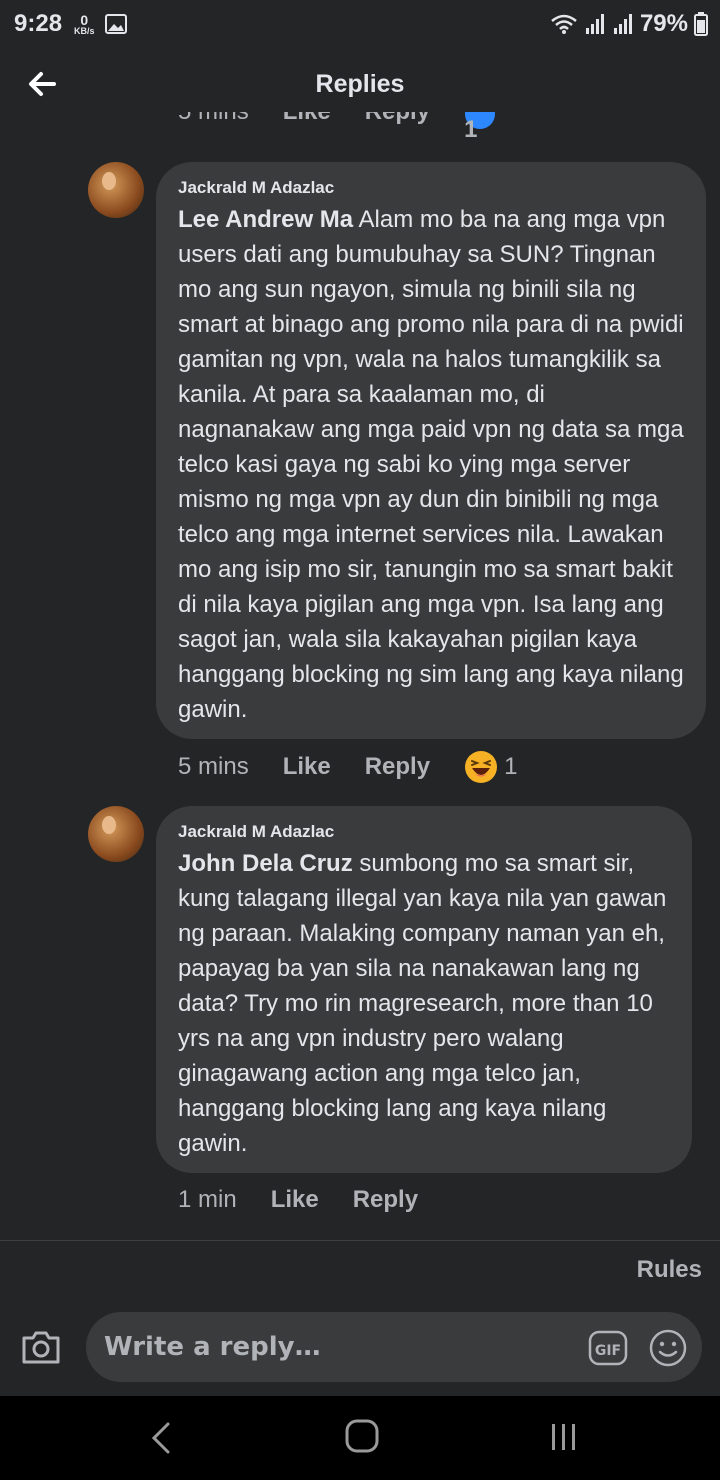 Image resolution: width=720 pixels, height=1480 pixels. What do you see at coordinates (84, 30) in the screenshot?
I see `network-speed-unit: KB/s` at bounding box center [84, 30].